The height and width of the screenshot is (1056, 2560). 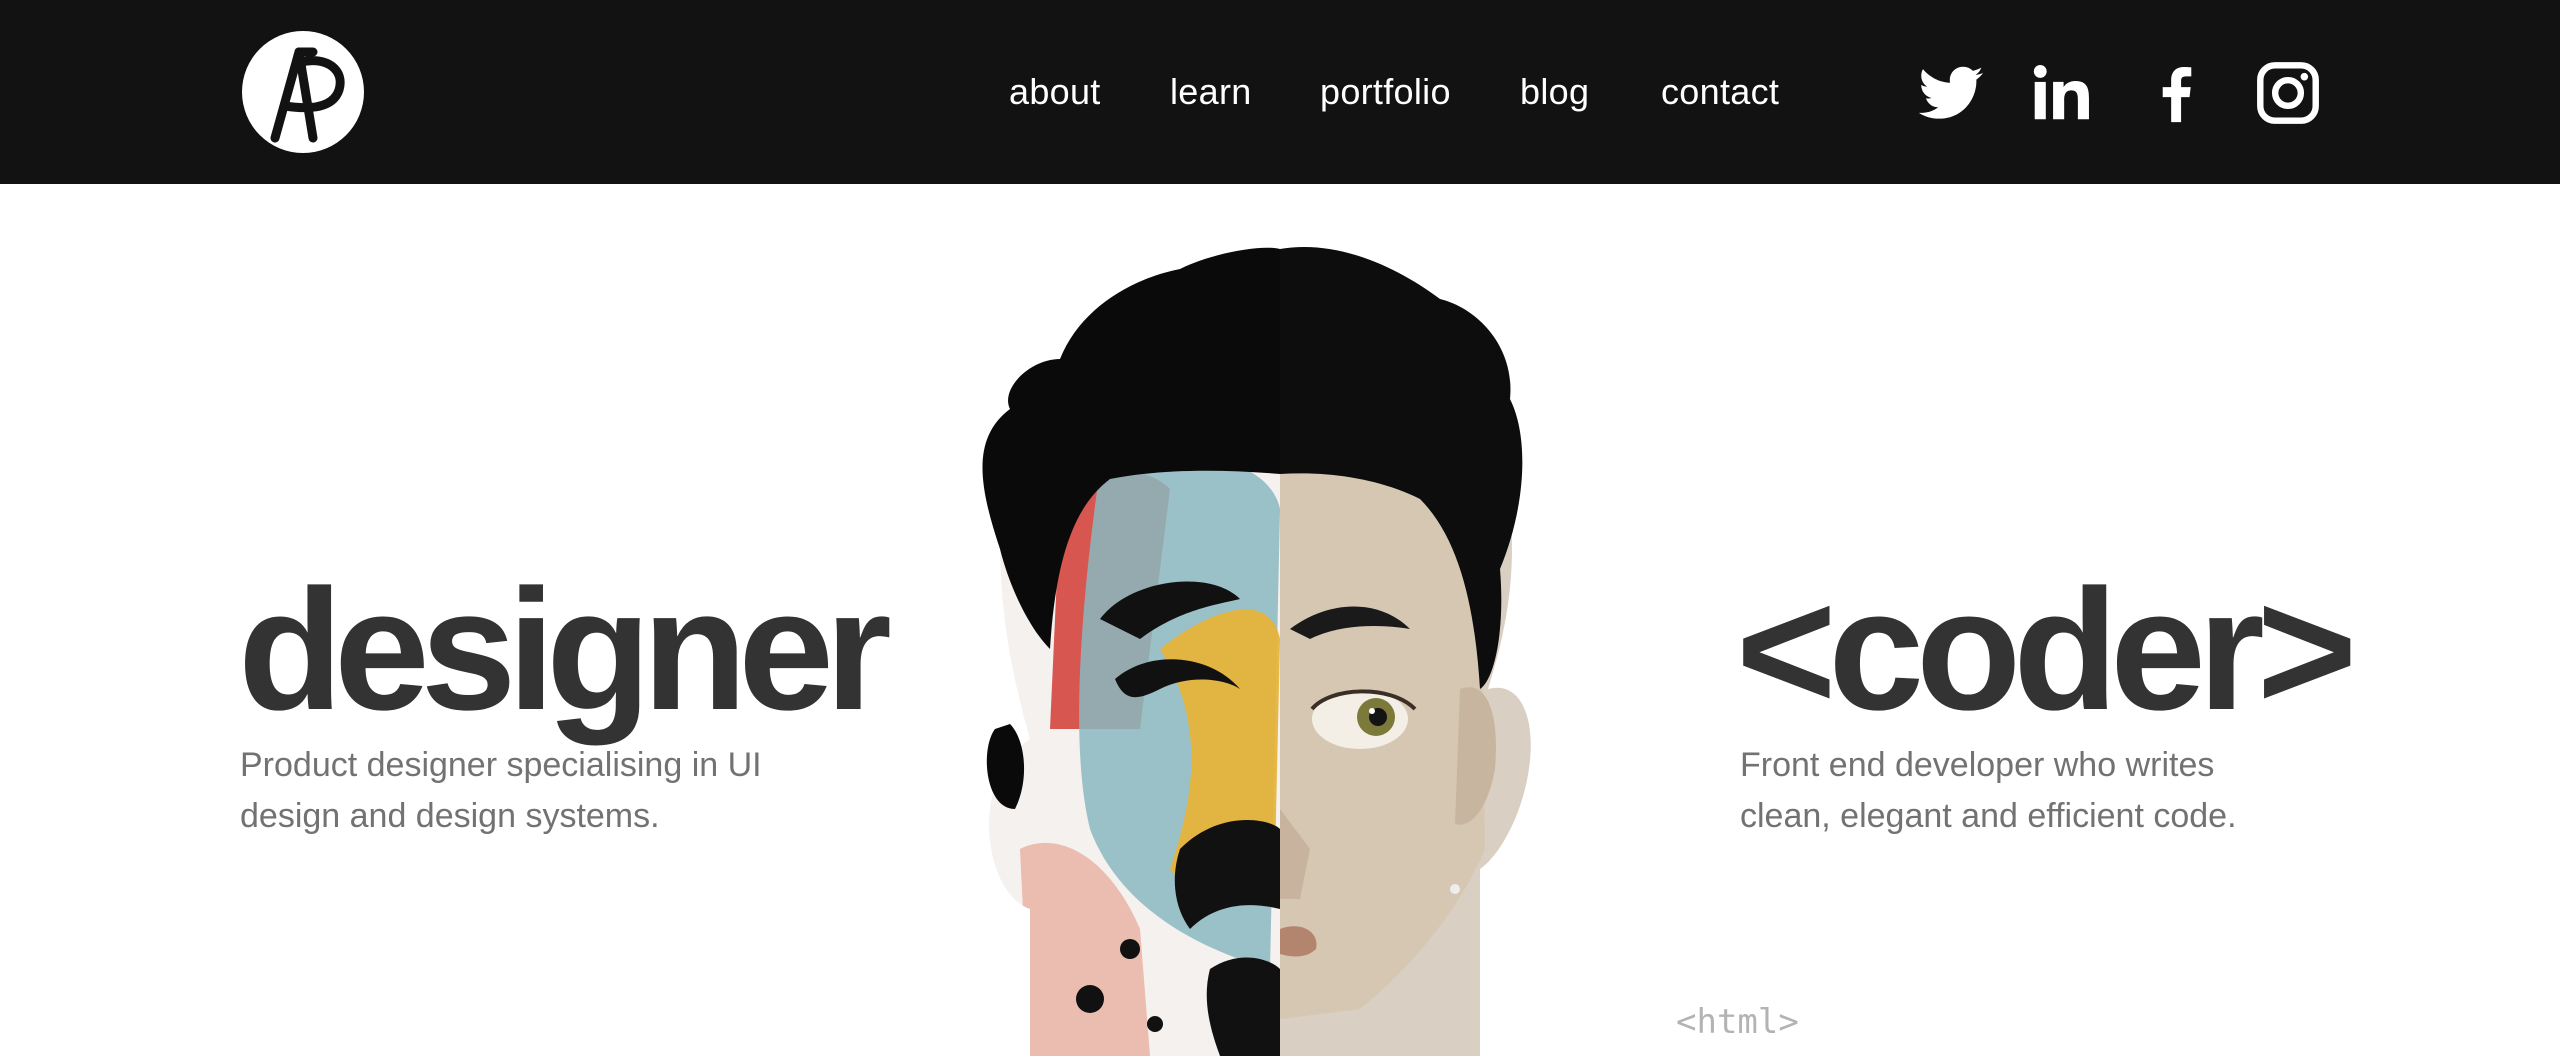 I want to click on designer-description-line-2: design and design systems., so click(x=450, y=816).